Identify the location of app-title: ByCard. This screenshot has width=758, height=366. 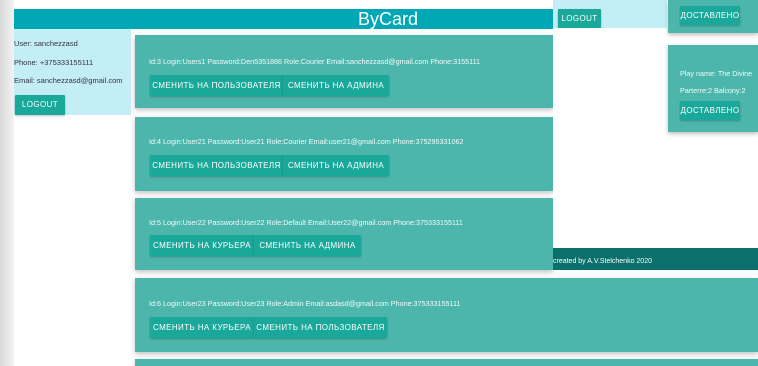
(388, 19).